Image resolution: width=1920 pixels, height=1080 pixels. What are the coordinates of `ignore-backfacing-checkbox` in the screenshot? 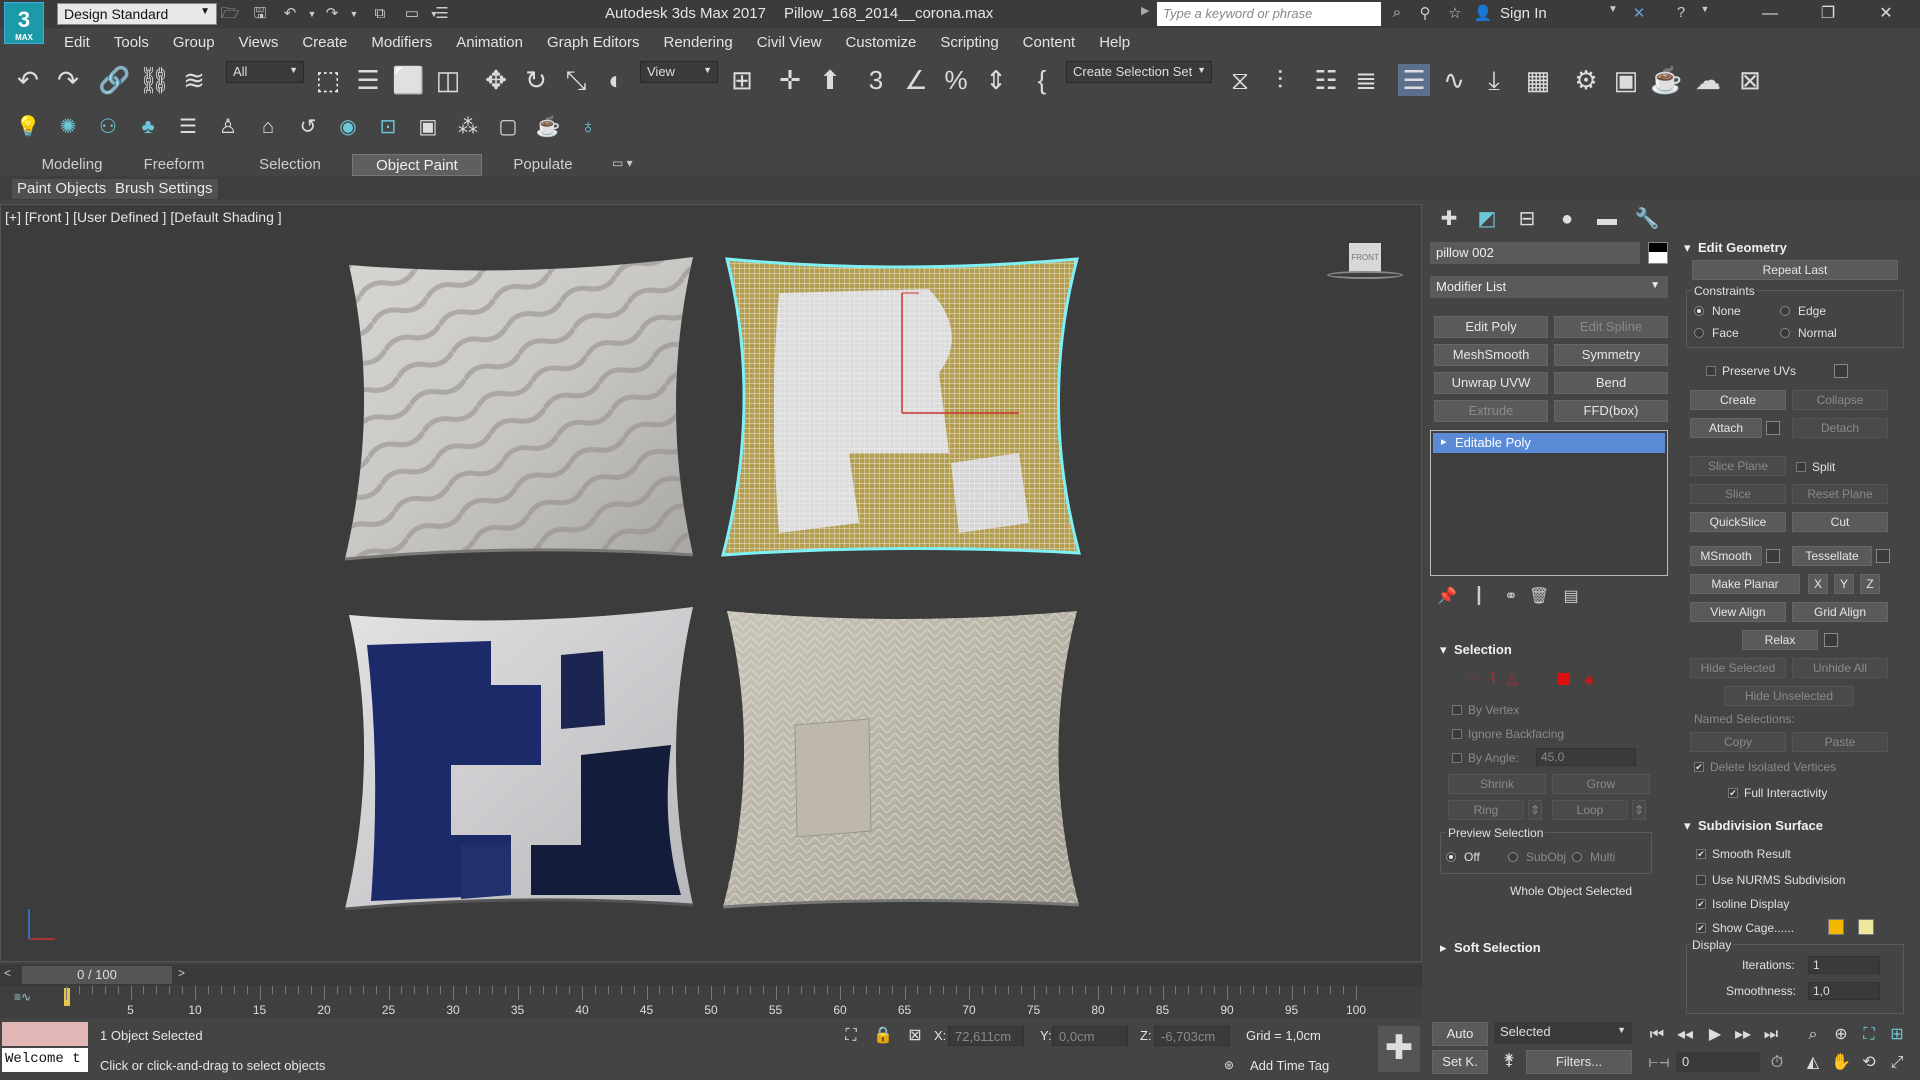 It's located at (1457, 734).